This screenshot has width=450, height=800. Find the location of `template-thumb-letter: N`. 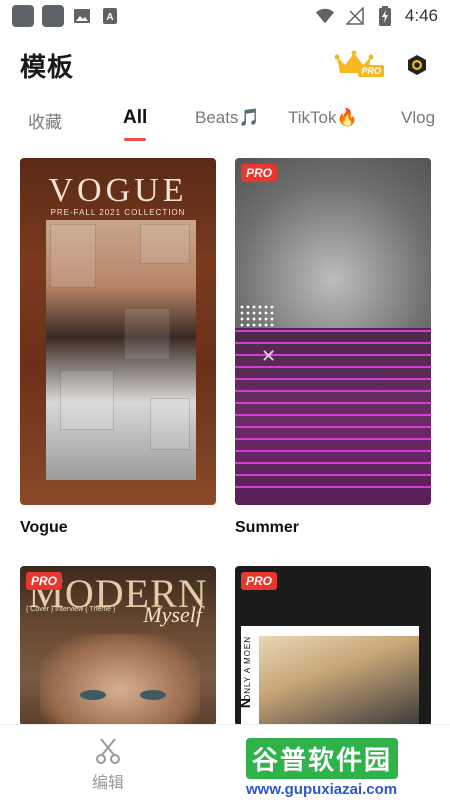

template-thumb-letter: N is located at coordinates (245, 703).